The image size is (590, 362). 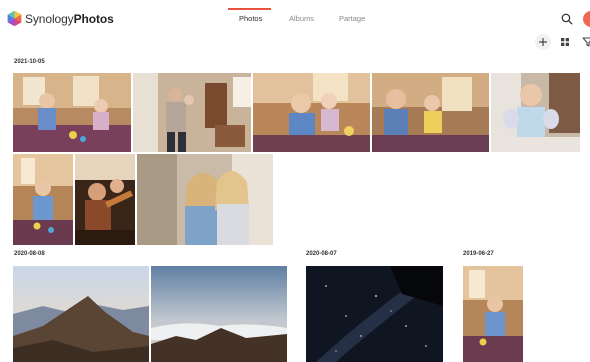 What do you see at coordinates (29, 62) in the screenshot?
I see `section-date: 2021-10-05` at bounding box center [29, 62].